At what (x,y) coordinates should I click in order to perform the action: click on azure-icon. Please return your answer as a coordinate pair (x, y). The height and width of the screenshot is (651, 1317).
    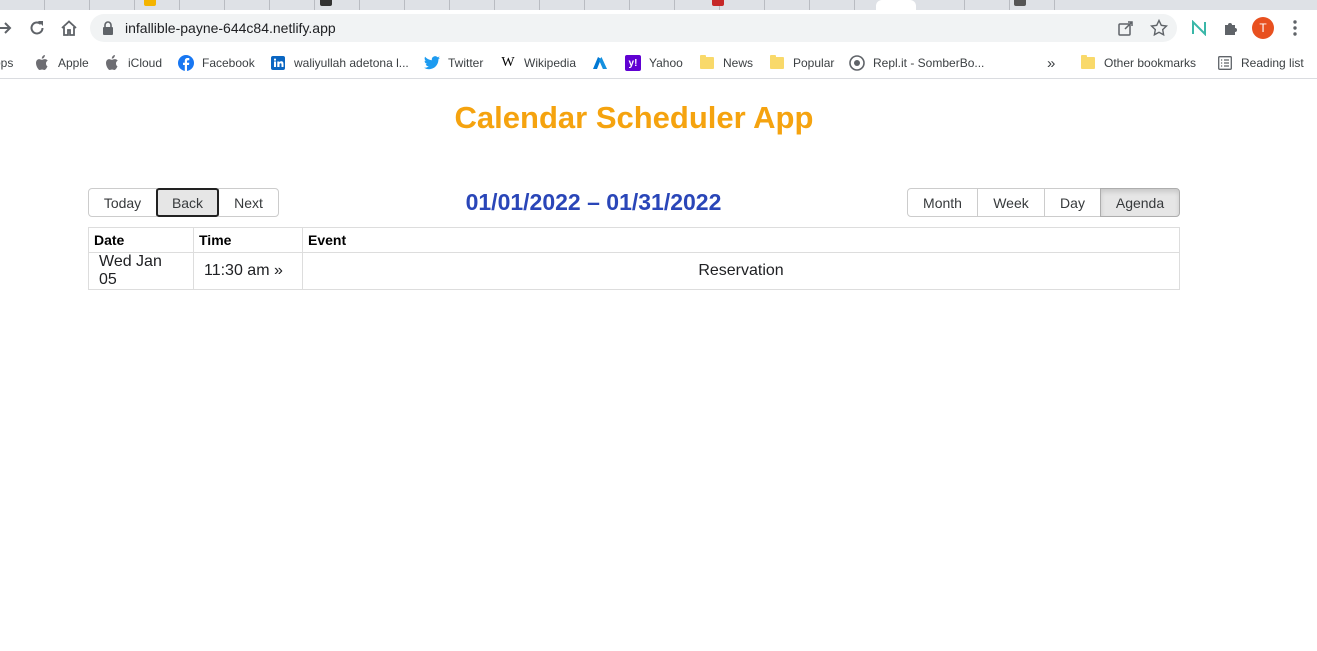
    Looking at the image, I should click on (600, 63).